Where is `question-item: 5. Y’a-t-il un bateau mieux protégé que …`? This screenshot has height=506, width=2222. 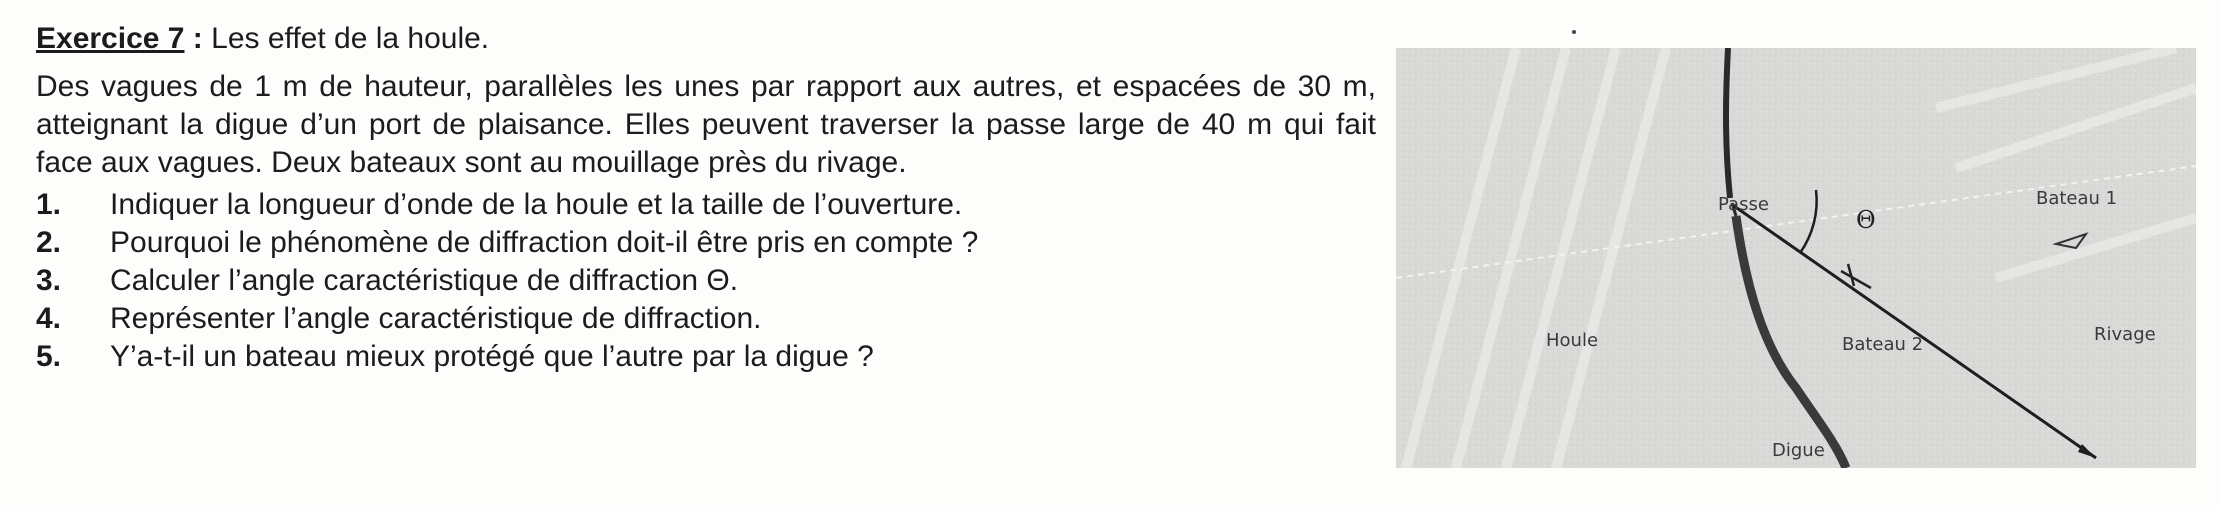 question-item: 5. Y’a-t-il un bateau mieux protégé que … is located at coordinates (706, 357).